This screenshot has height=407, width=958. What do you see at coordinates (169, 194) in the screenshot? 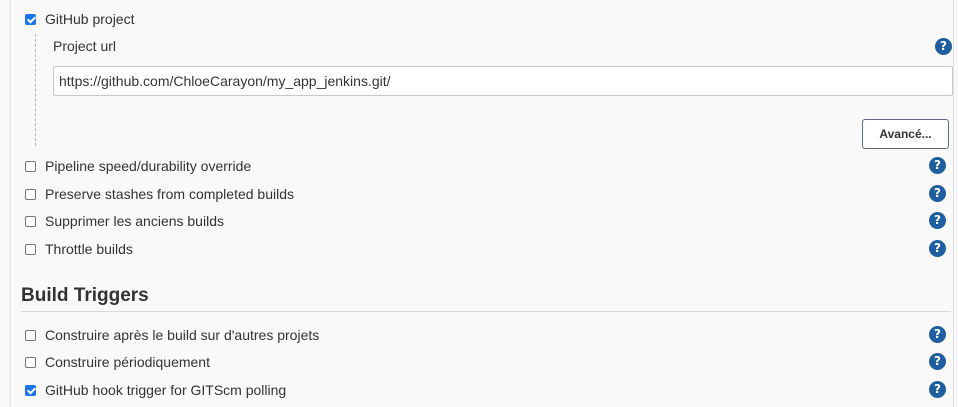
I see `option-label: Preserve stashes from completed builds` at bounding box center [169, 194].